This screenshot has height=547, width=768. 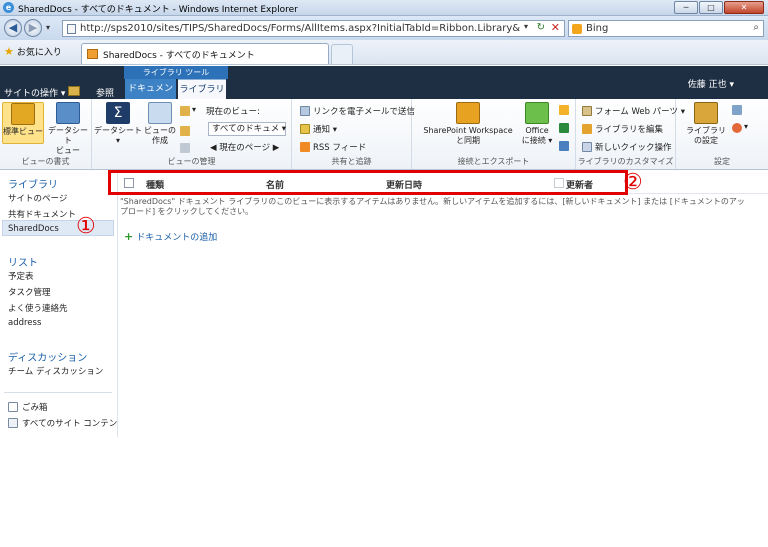 I want to click on edit-library-button: ライブラリを編集, so click(x=622, y=129).